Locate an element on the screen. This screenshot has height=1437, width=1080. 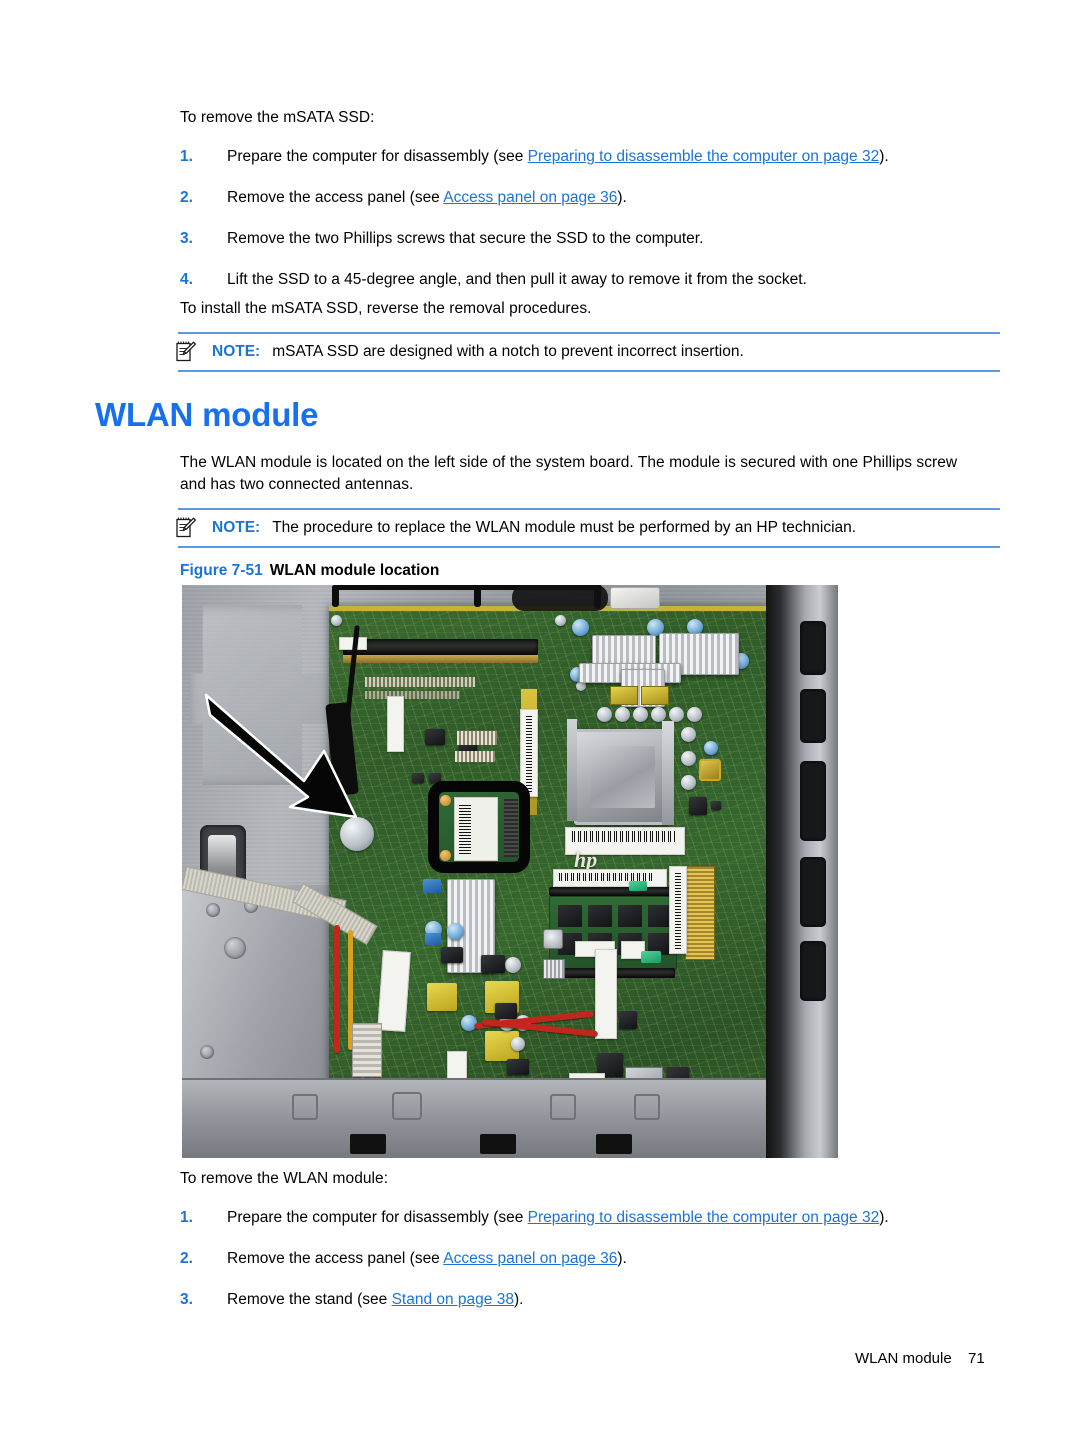
figure-caption: Figure 7-51 WLAN module location is located at coordinates (309, 571).